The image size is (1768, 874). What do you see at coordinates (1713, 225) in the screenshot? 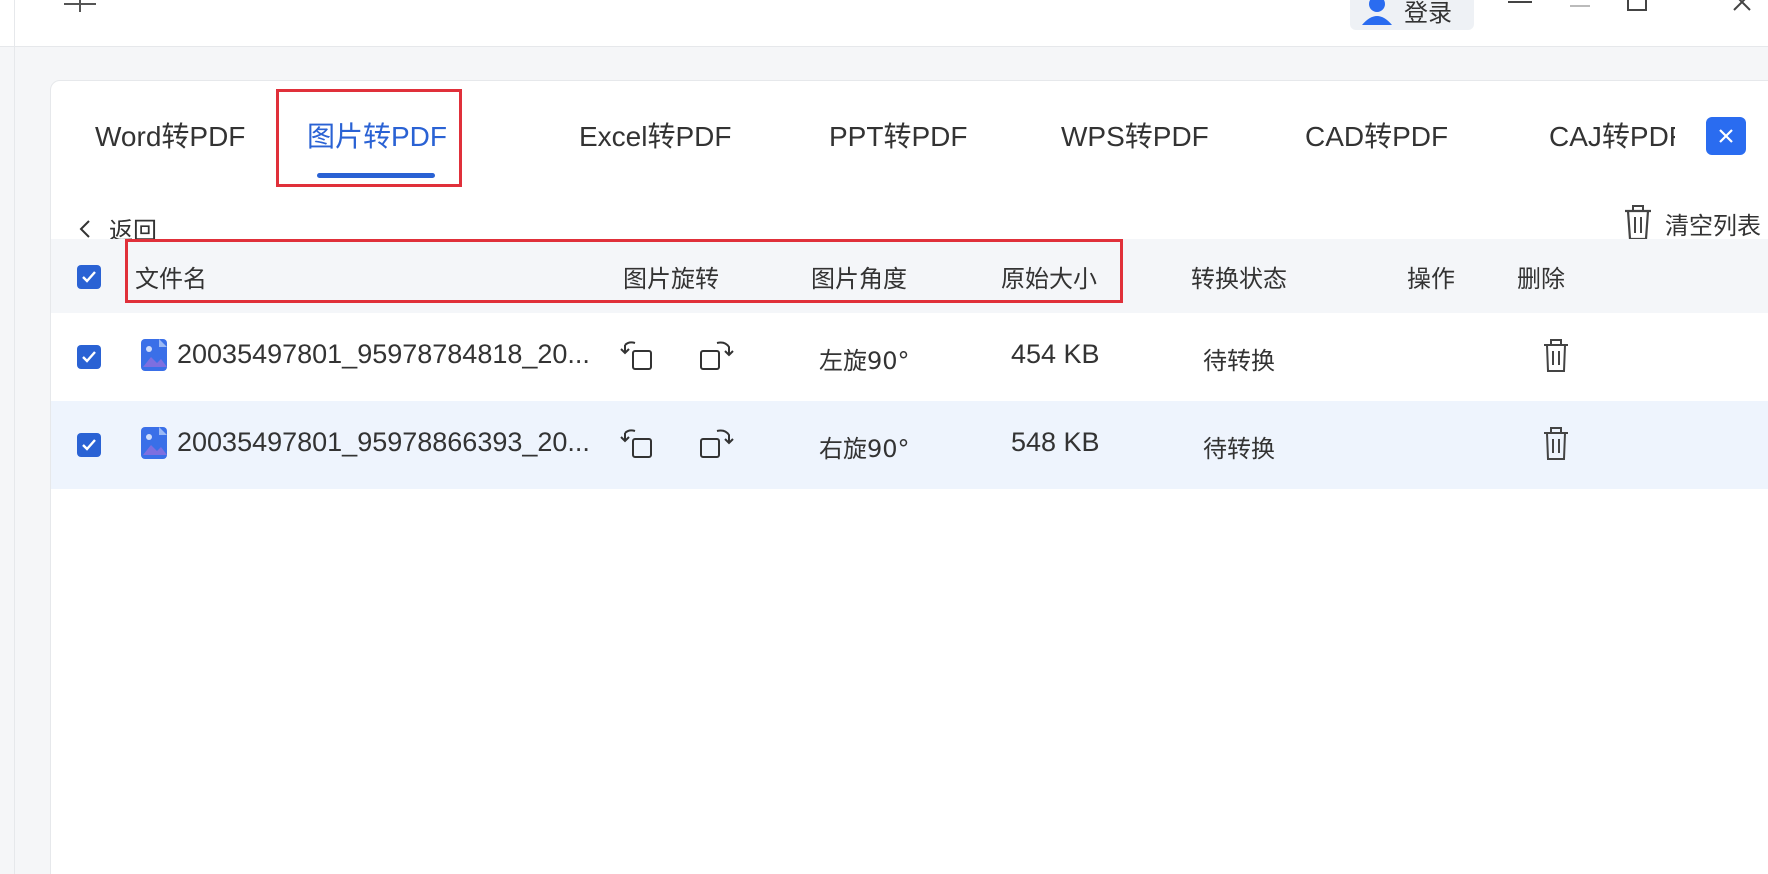
I see `clear-list-label: 清空列表` at bounding box center [1713, 225].